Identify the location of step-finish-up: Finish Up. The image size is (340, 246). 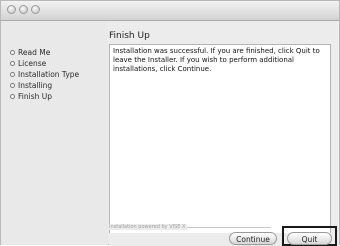
(31, 97).